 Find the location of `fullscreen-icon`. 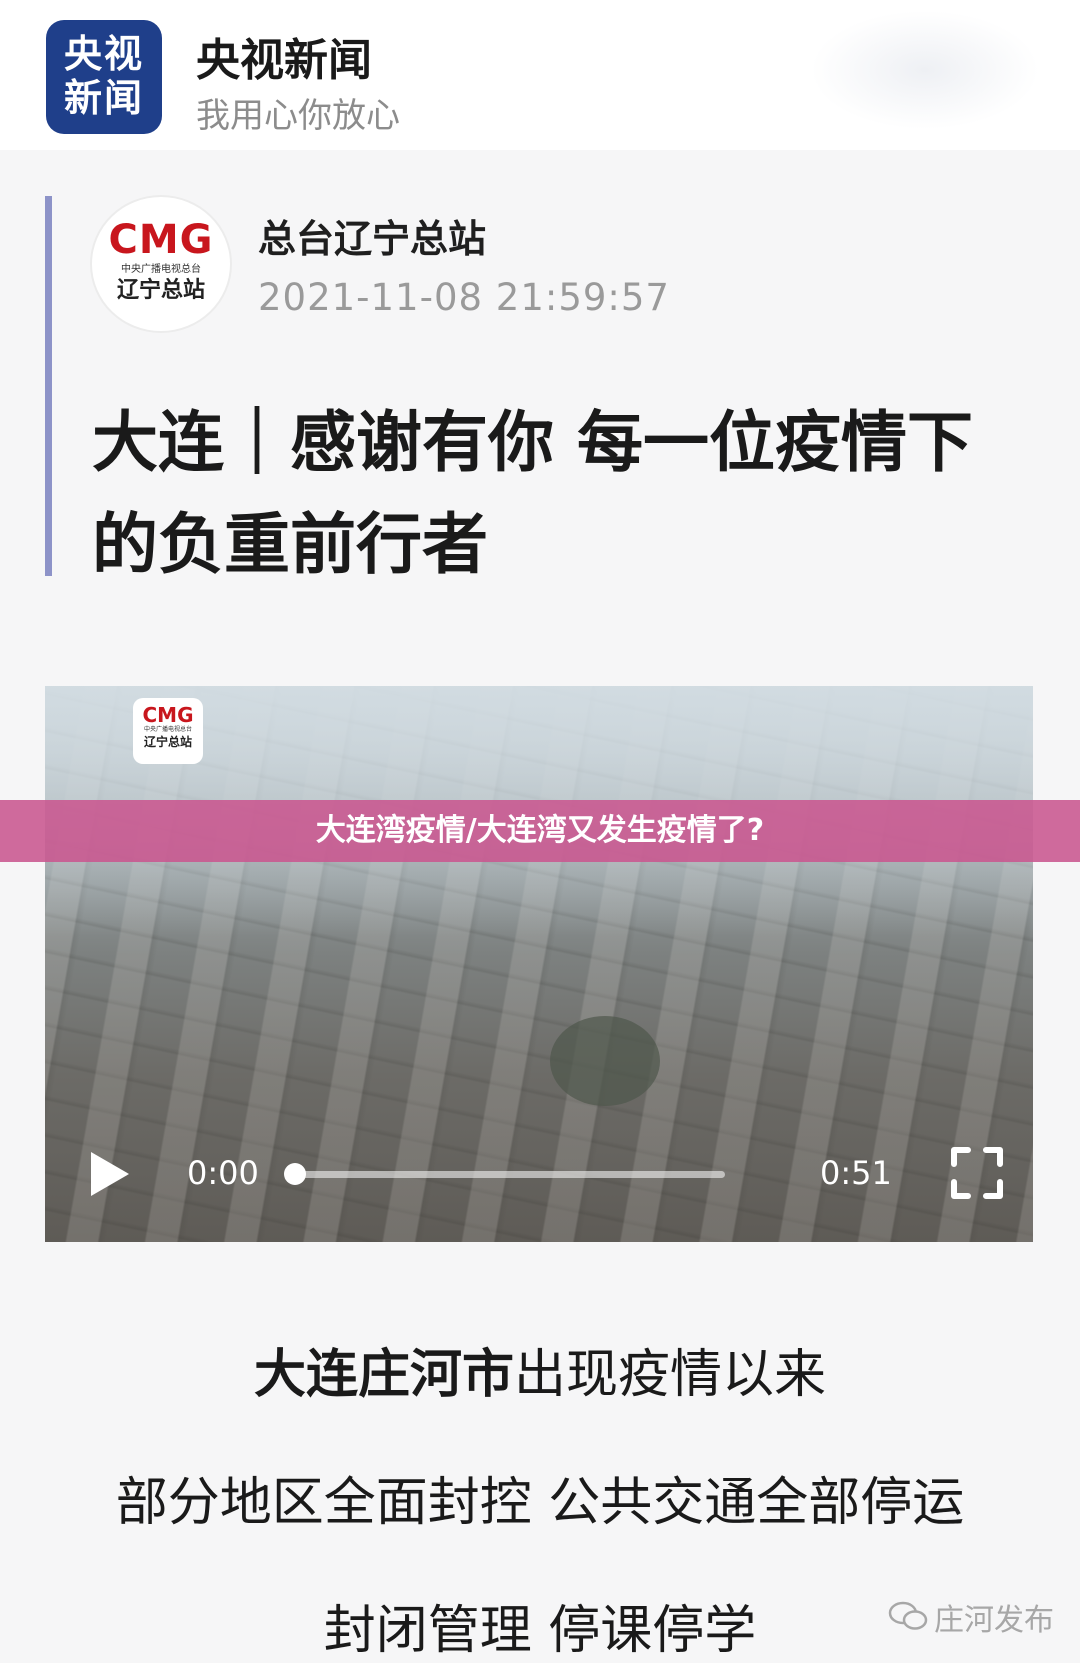

fullscreen-icon is located at coordinates (977, 1173).